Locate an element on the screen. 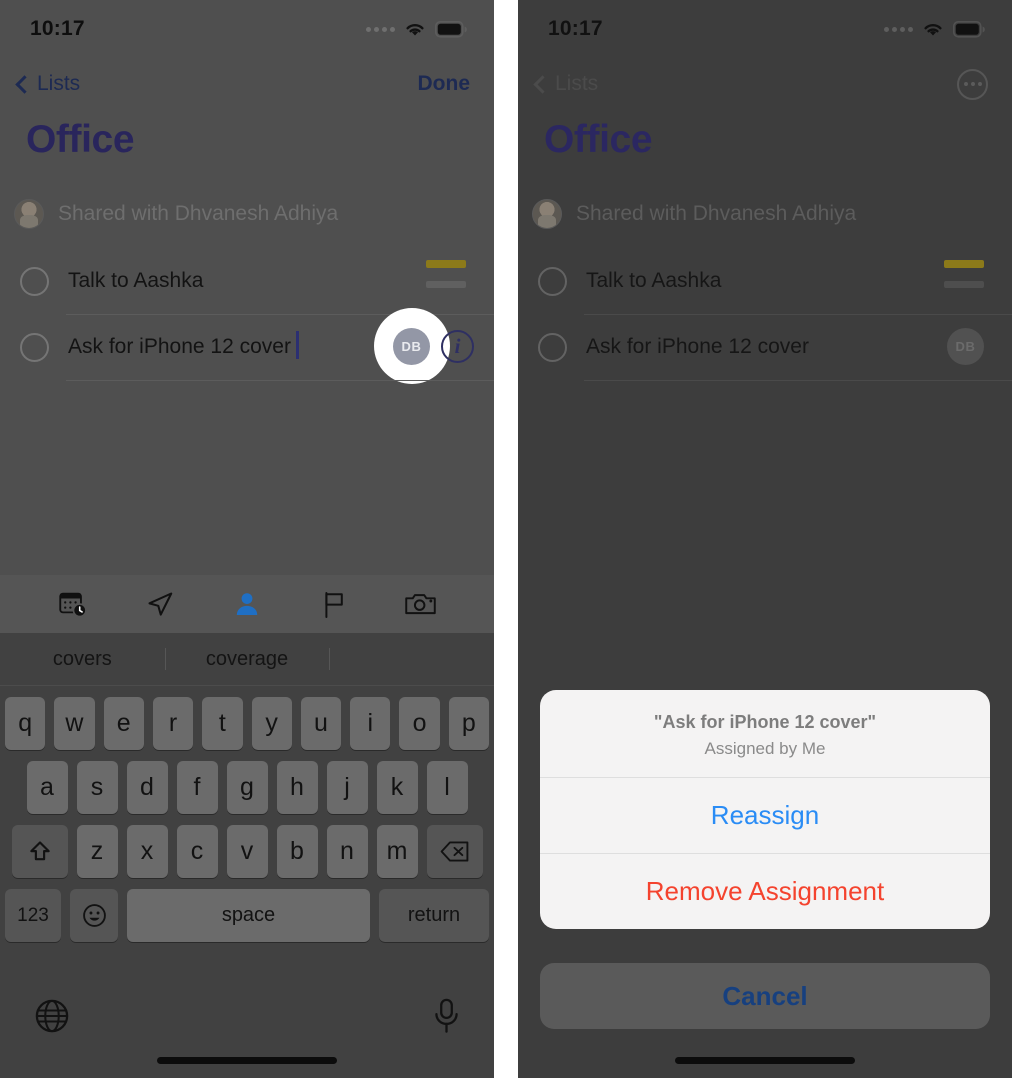 The image size is (1012, 1078). keyboard-bottom-bar is located at coordinates (247, 1018).